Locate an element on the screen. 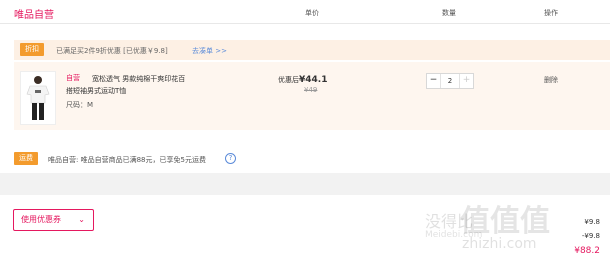  chevron-down-icon: ⌄ is located at coordinates (81, 219).